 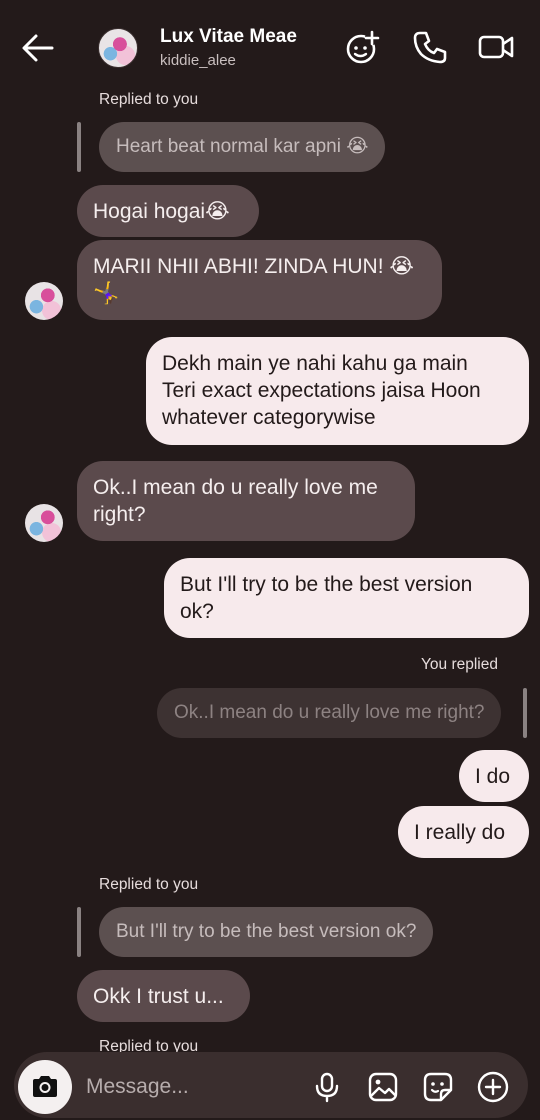 What do you see at coordinates (259, 280) in the screenshot?
I see `incoming-message: MARII NHII ABHI! ZINDA HUN! 😭 🤸‍♀️` at bounding box center [259, 280].